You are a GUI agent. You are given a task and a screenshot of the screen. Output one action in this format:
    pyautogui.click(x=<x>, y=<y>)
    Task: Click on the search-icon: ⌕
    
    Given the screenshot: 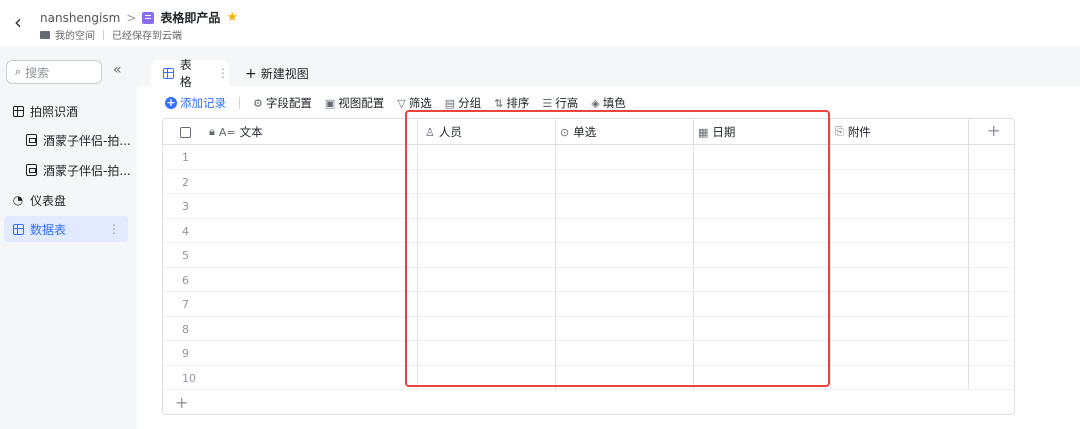 What is the action you would take?
    pyautogui.click(x=18, y=71)
    